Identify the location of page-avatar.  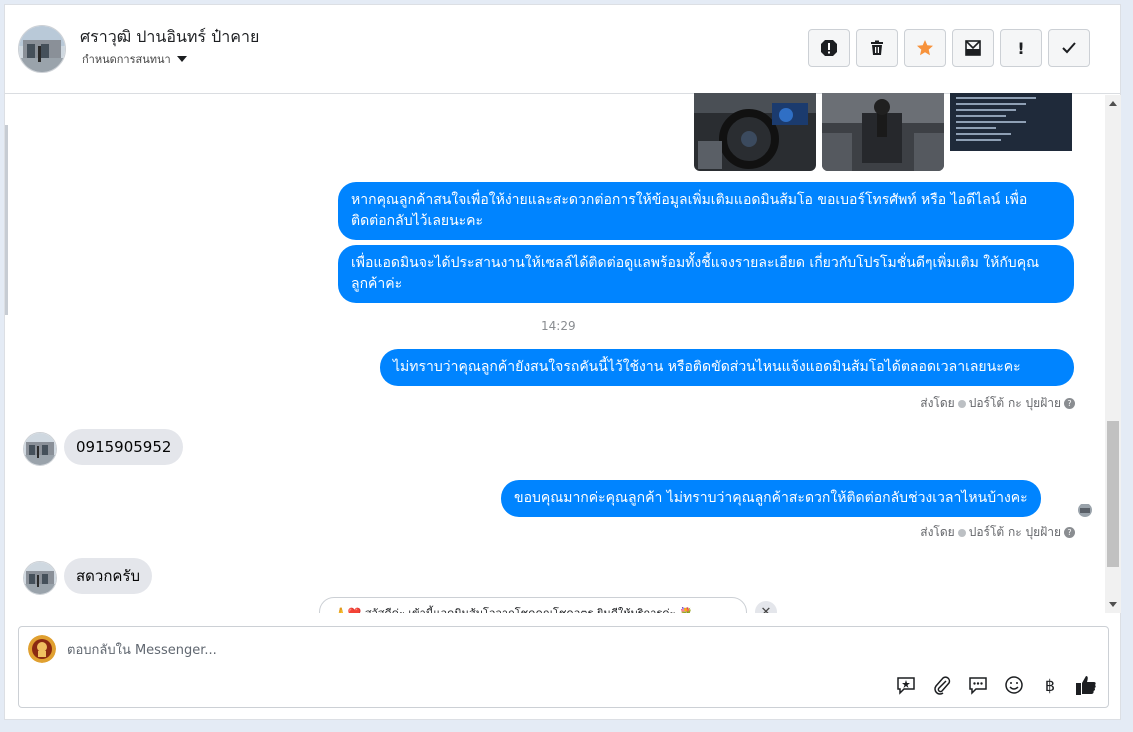
(42, 649).